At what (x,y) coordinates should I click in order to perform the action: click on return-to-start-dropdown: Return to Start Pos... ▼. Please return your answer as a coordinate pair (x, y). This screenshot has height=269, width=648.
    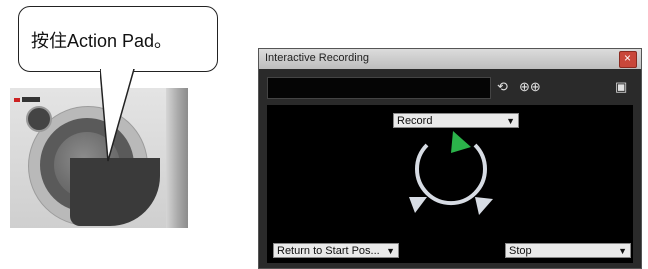
    Looking at the image, I should click on (336, 250).